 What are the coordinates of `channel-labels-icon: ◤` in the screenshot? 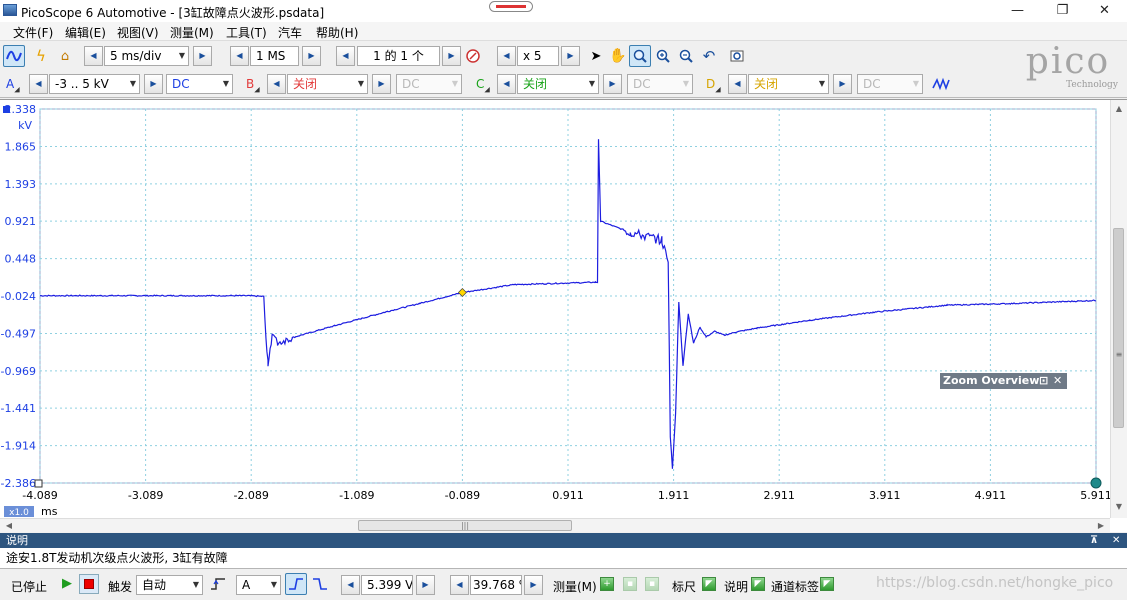 It's located at (827, 584).